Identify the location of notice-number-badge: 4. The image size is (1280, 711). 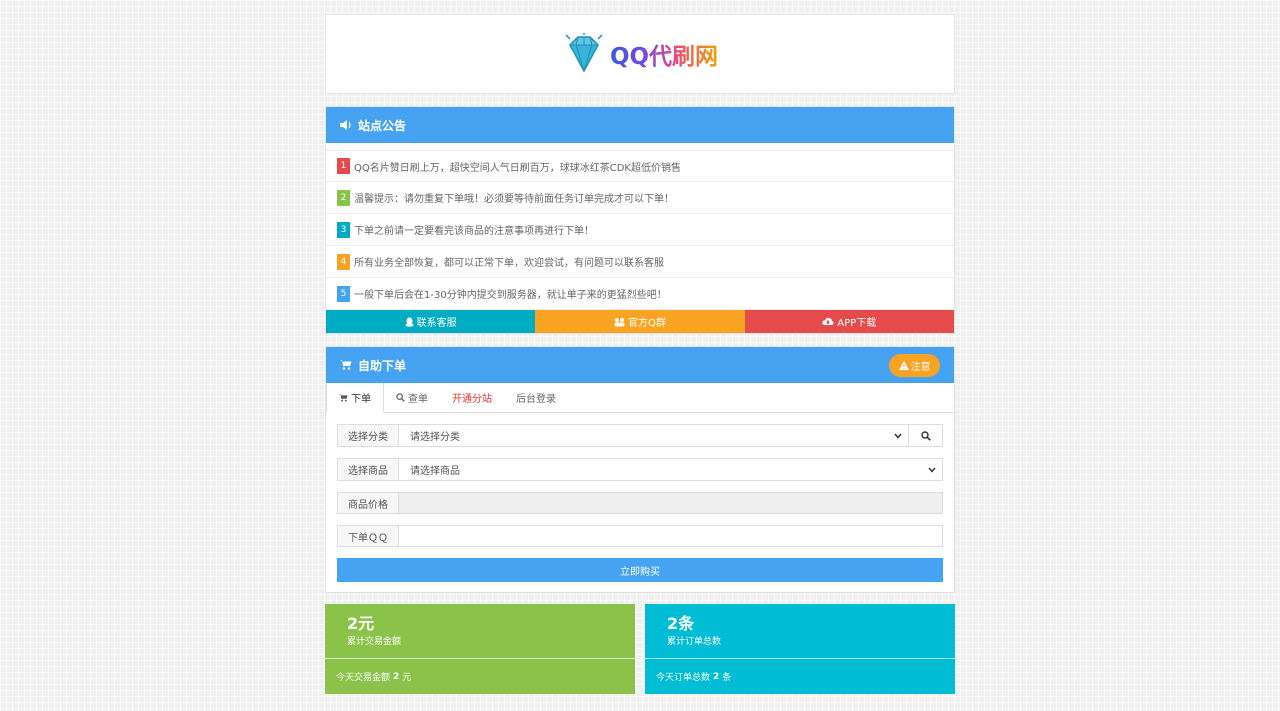
(343, 261).